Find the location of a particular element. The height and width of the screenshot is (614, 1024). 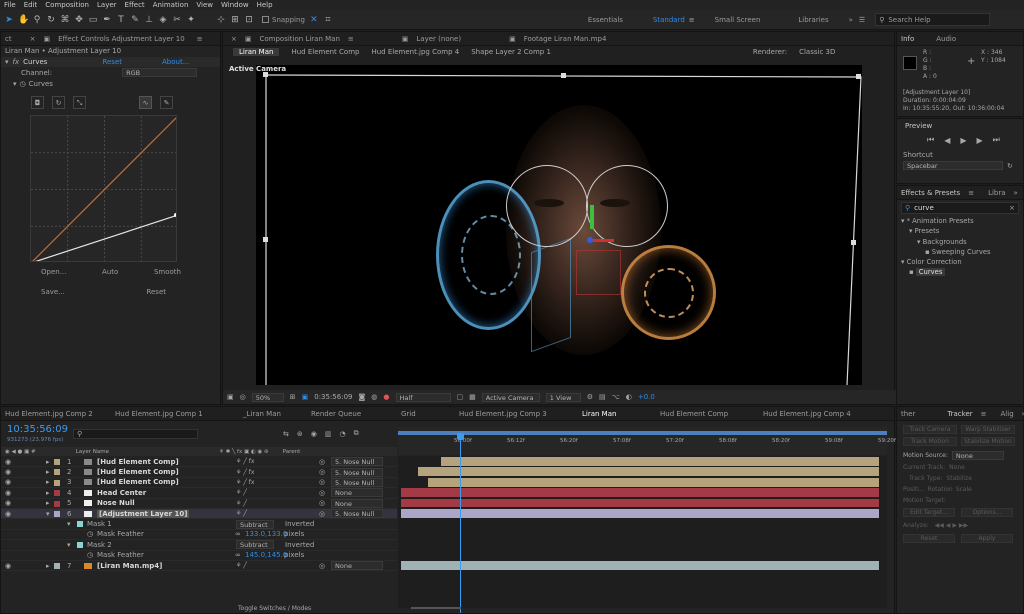

overflow-icon: » is located at coordinates (1016, 193).